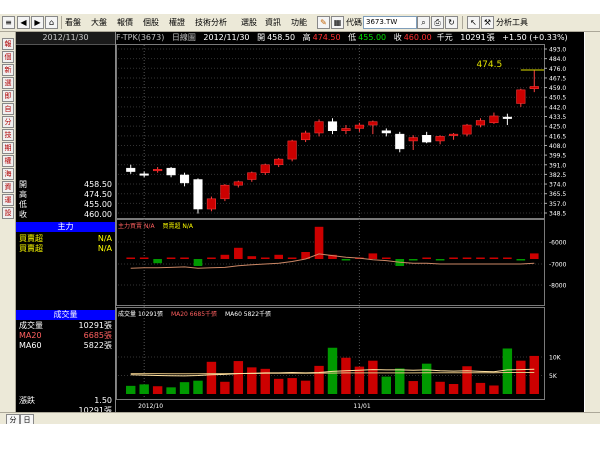  I want to click on left-tab-12: 運, so click(8, 200).